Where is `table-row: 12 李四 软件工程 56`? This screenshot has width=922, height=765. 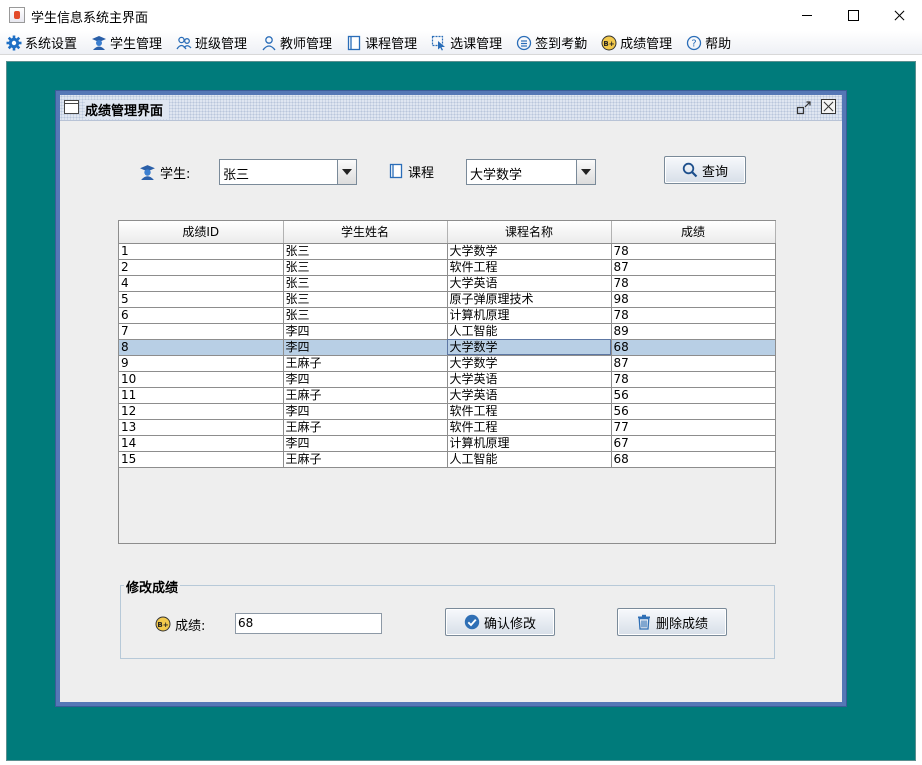
table-row: 12 李四 软件工程 56 is located at coordinates (447, 411).